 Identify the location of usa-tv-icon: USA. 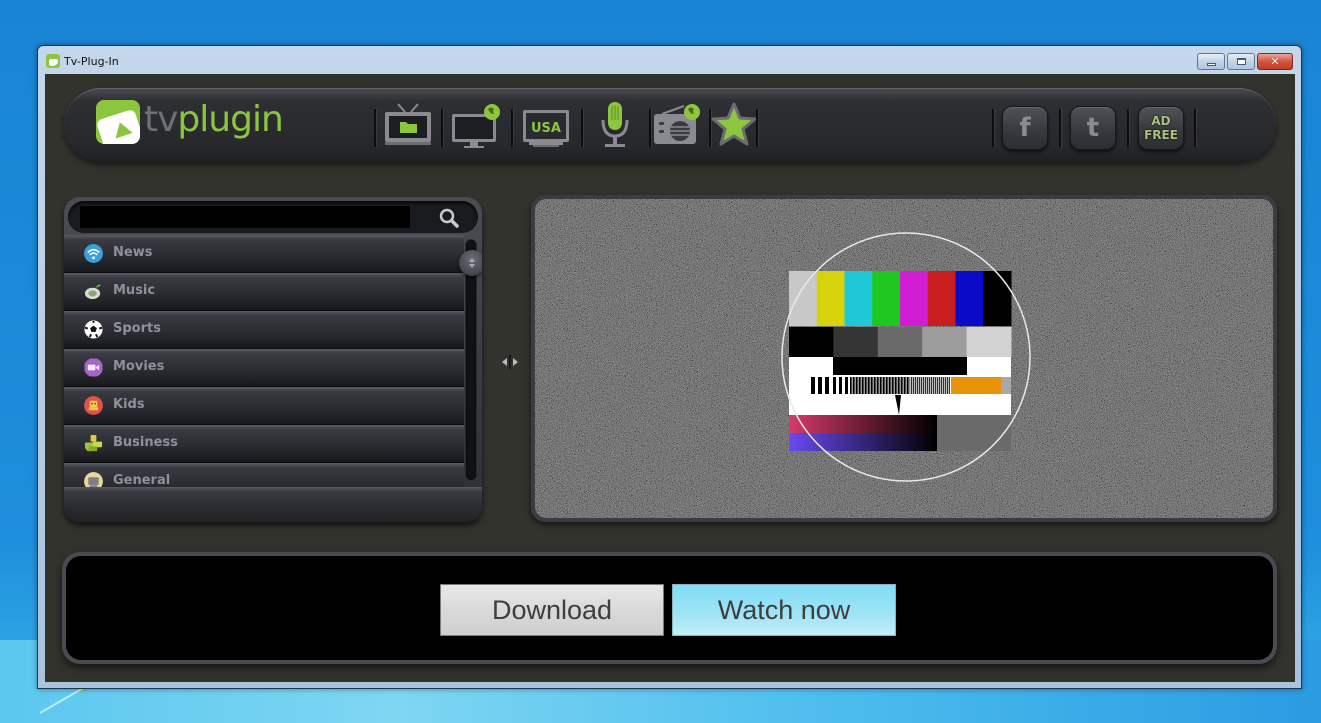
(546, 128).